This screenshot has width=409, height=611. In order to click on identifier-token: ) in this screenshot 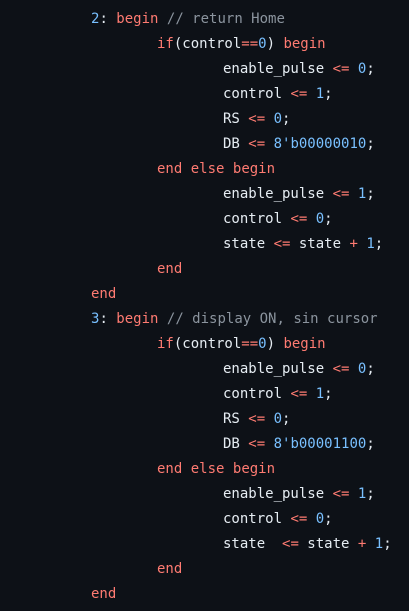, I will do `click(275, 344)`.